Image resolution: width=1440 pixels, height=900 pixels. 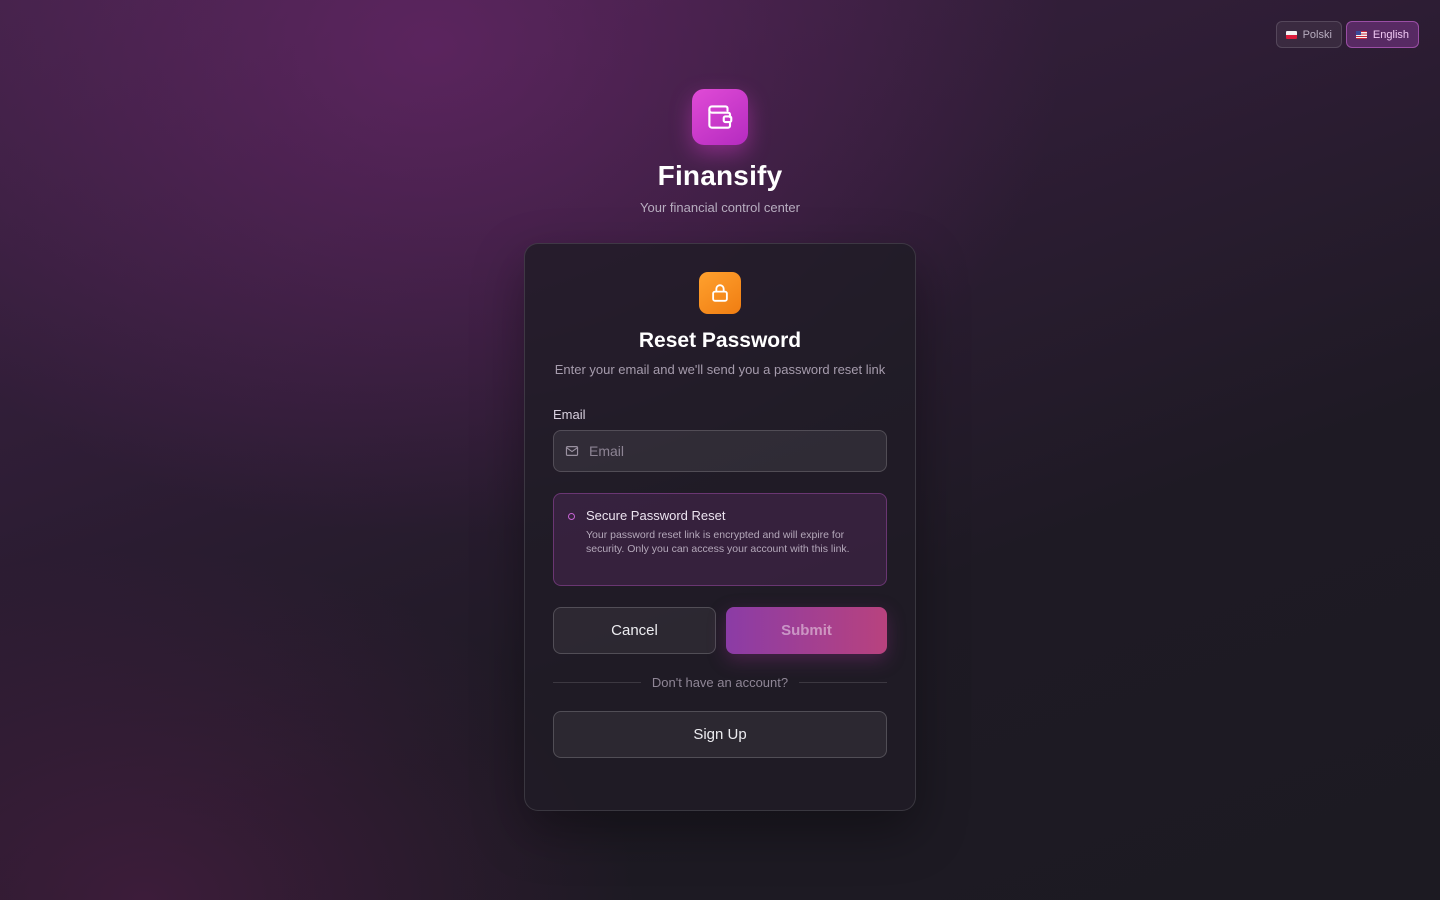 I want to click on language-label: English, so click(x=1390, y=34).